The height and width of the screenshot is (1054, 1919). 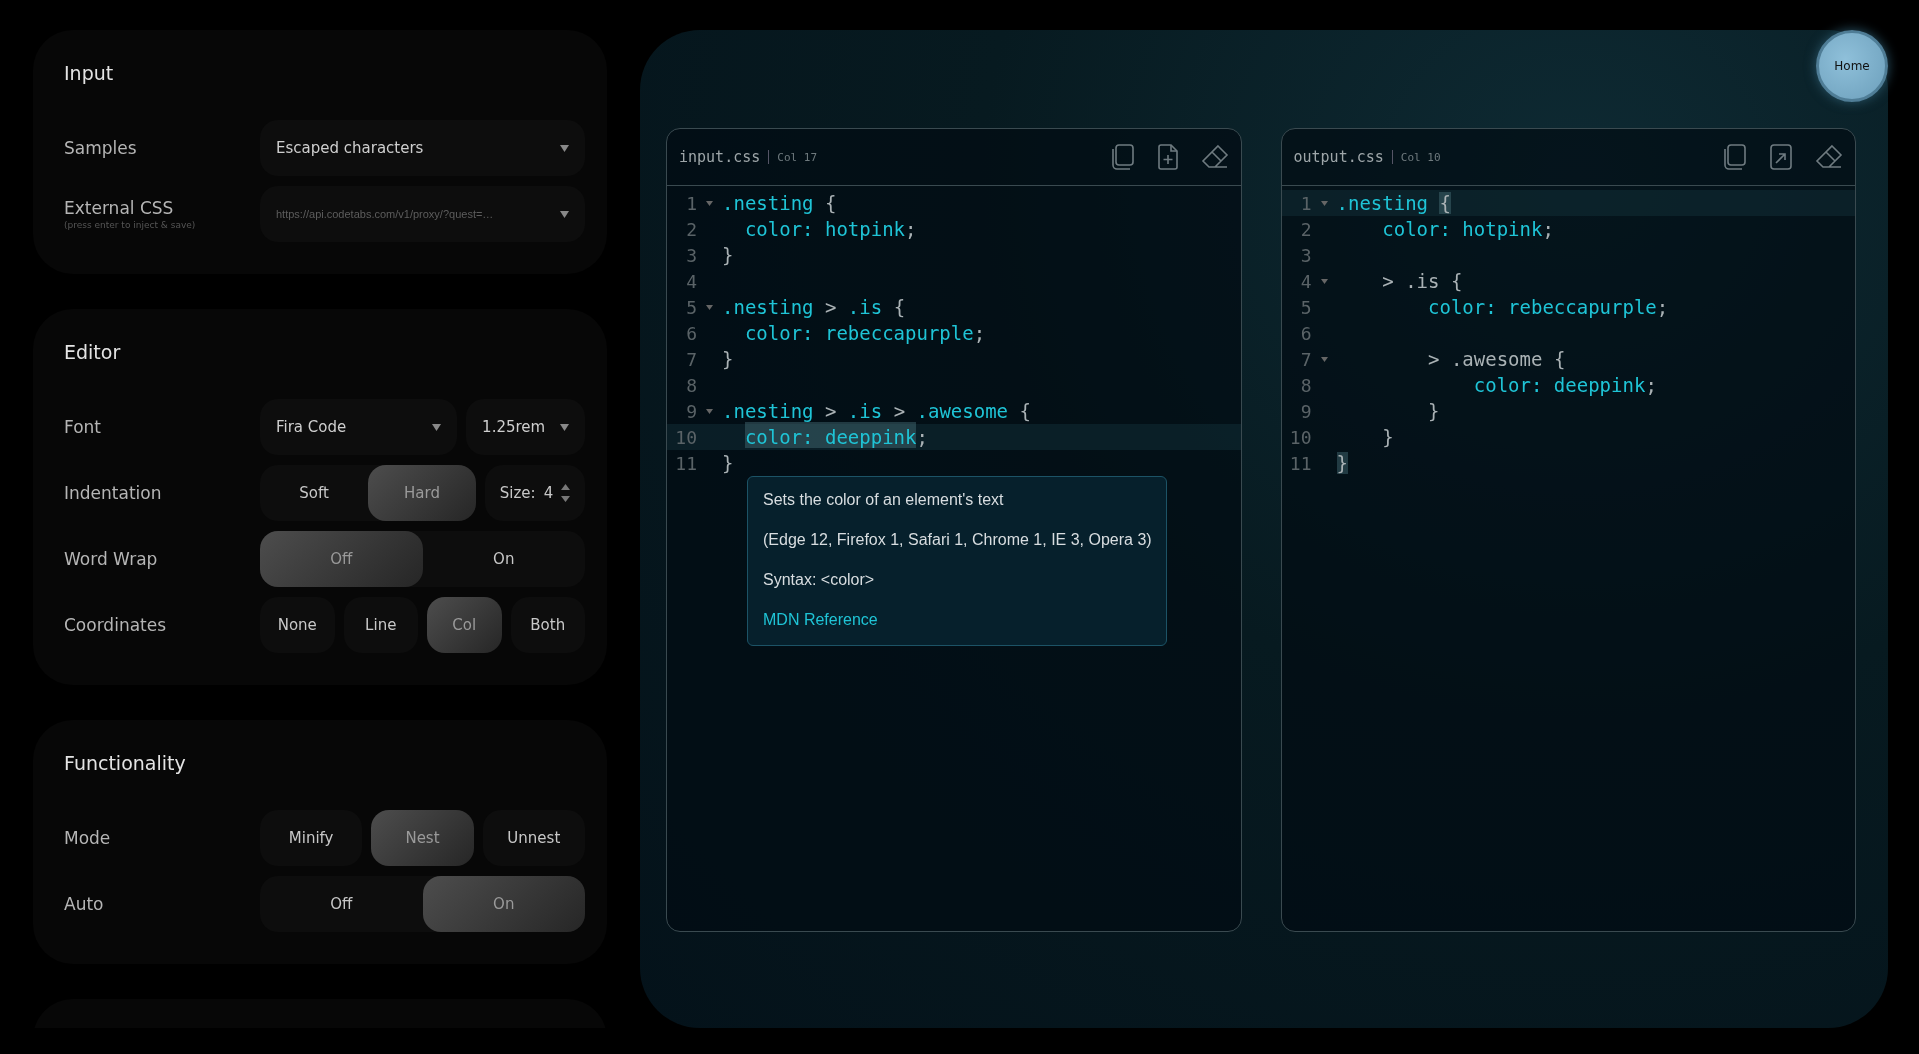 What do you see at coordinates (1420, 157) in the screenshot?
I see `cursor-status: Col 10` at bounding box center [1420, 157].